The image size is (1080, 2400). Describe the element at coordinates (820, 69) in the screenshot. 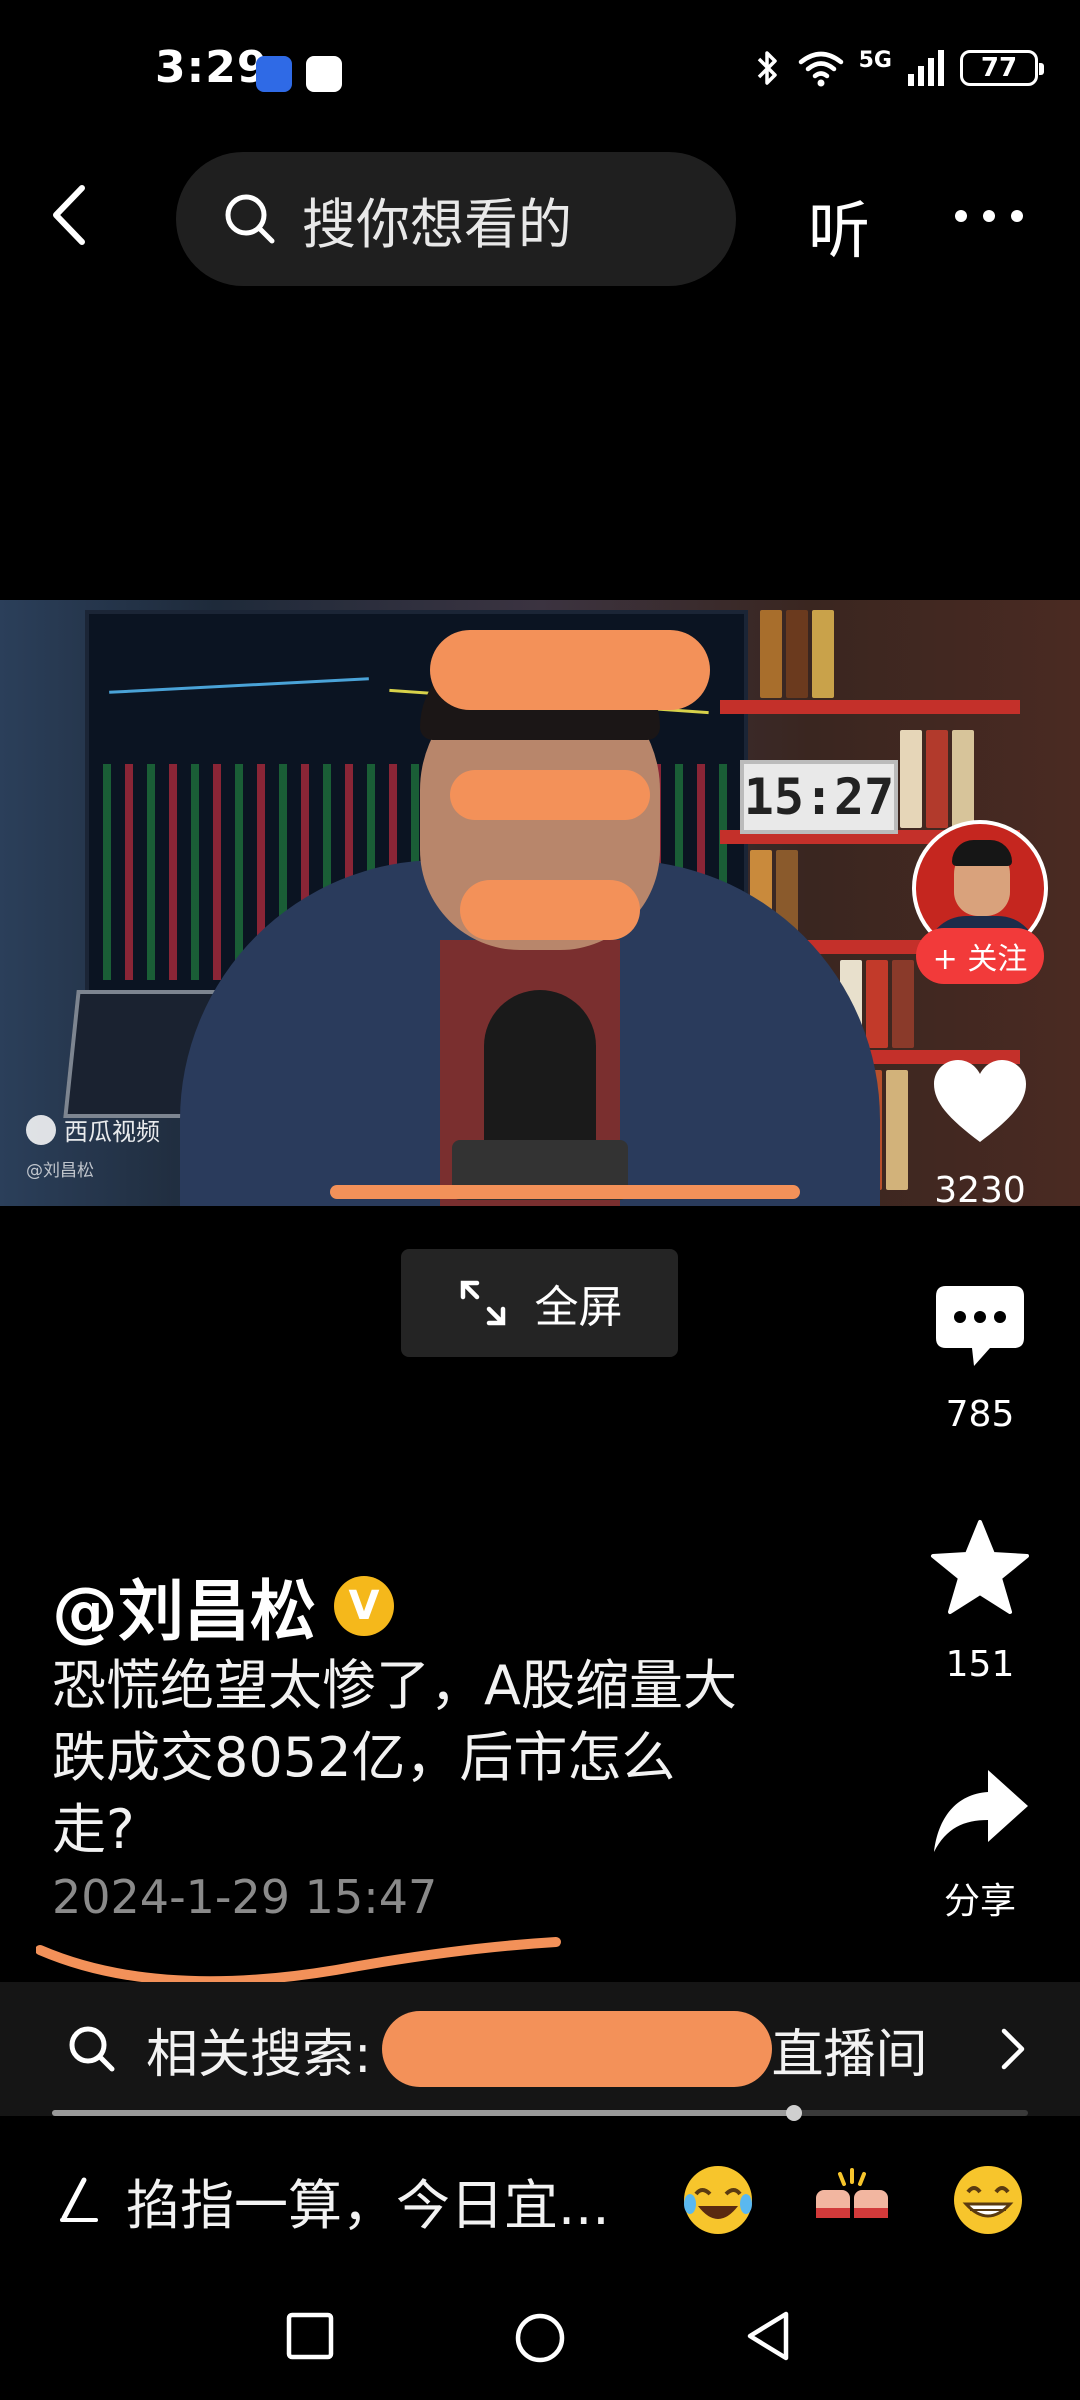

I see `wifi-icon` at that location.